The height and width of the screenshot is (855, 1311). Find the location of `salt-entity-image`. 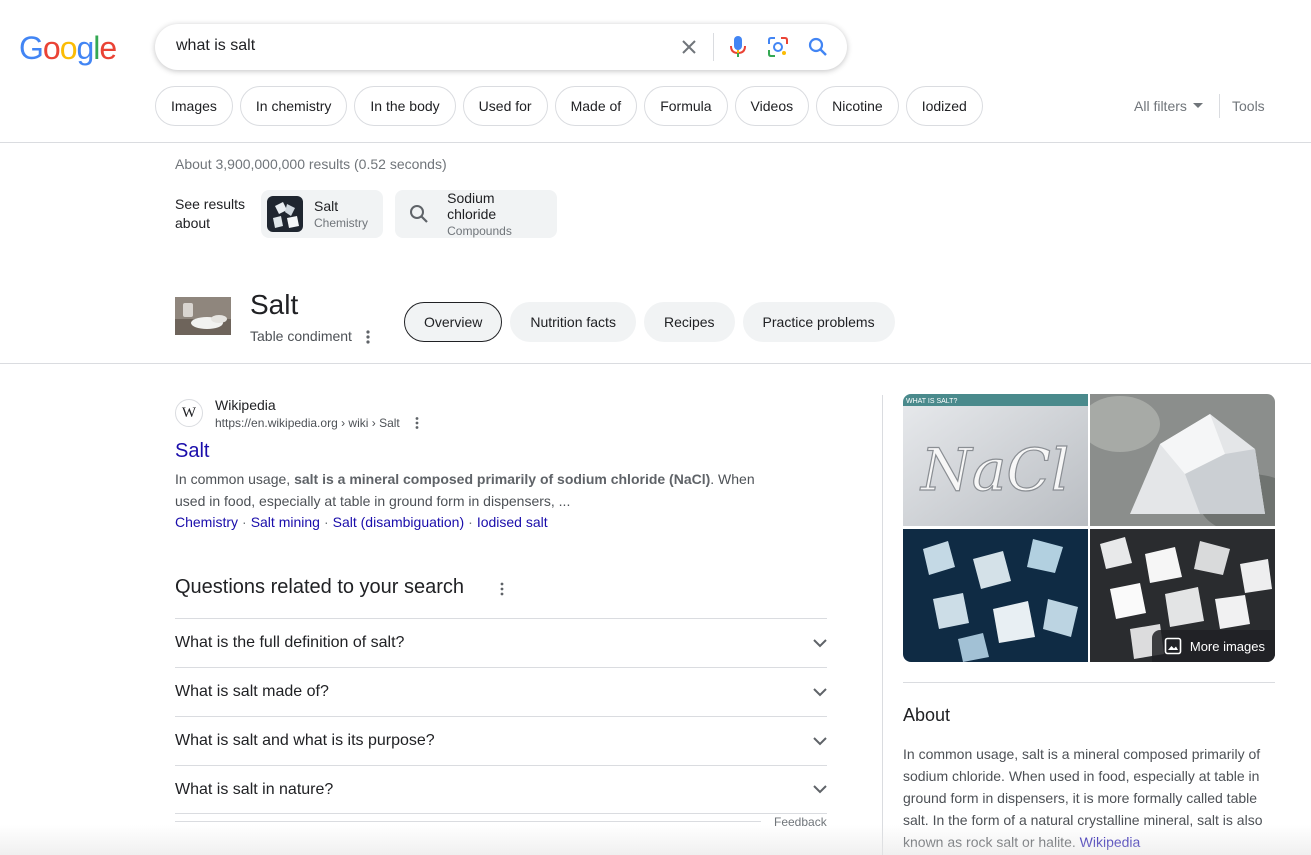

salt-entity-image is located at coordinates (203, 316).